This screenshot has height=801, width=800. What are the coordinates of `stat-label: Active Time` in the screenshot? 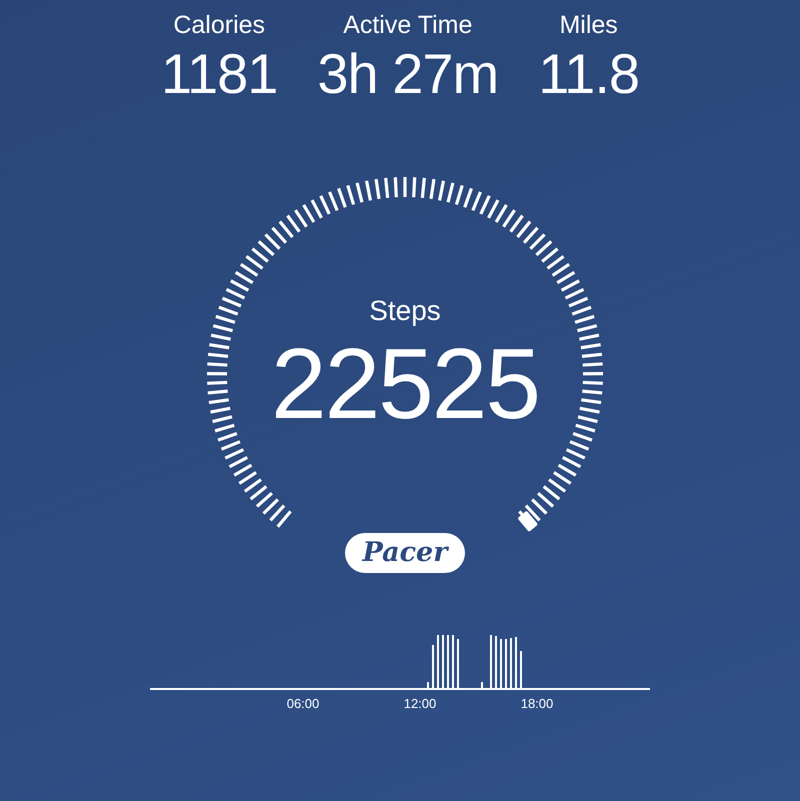 It's located at (407, 25).